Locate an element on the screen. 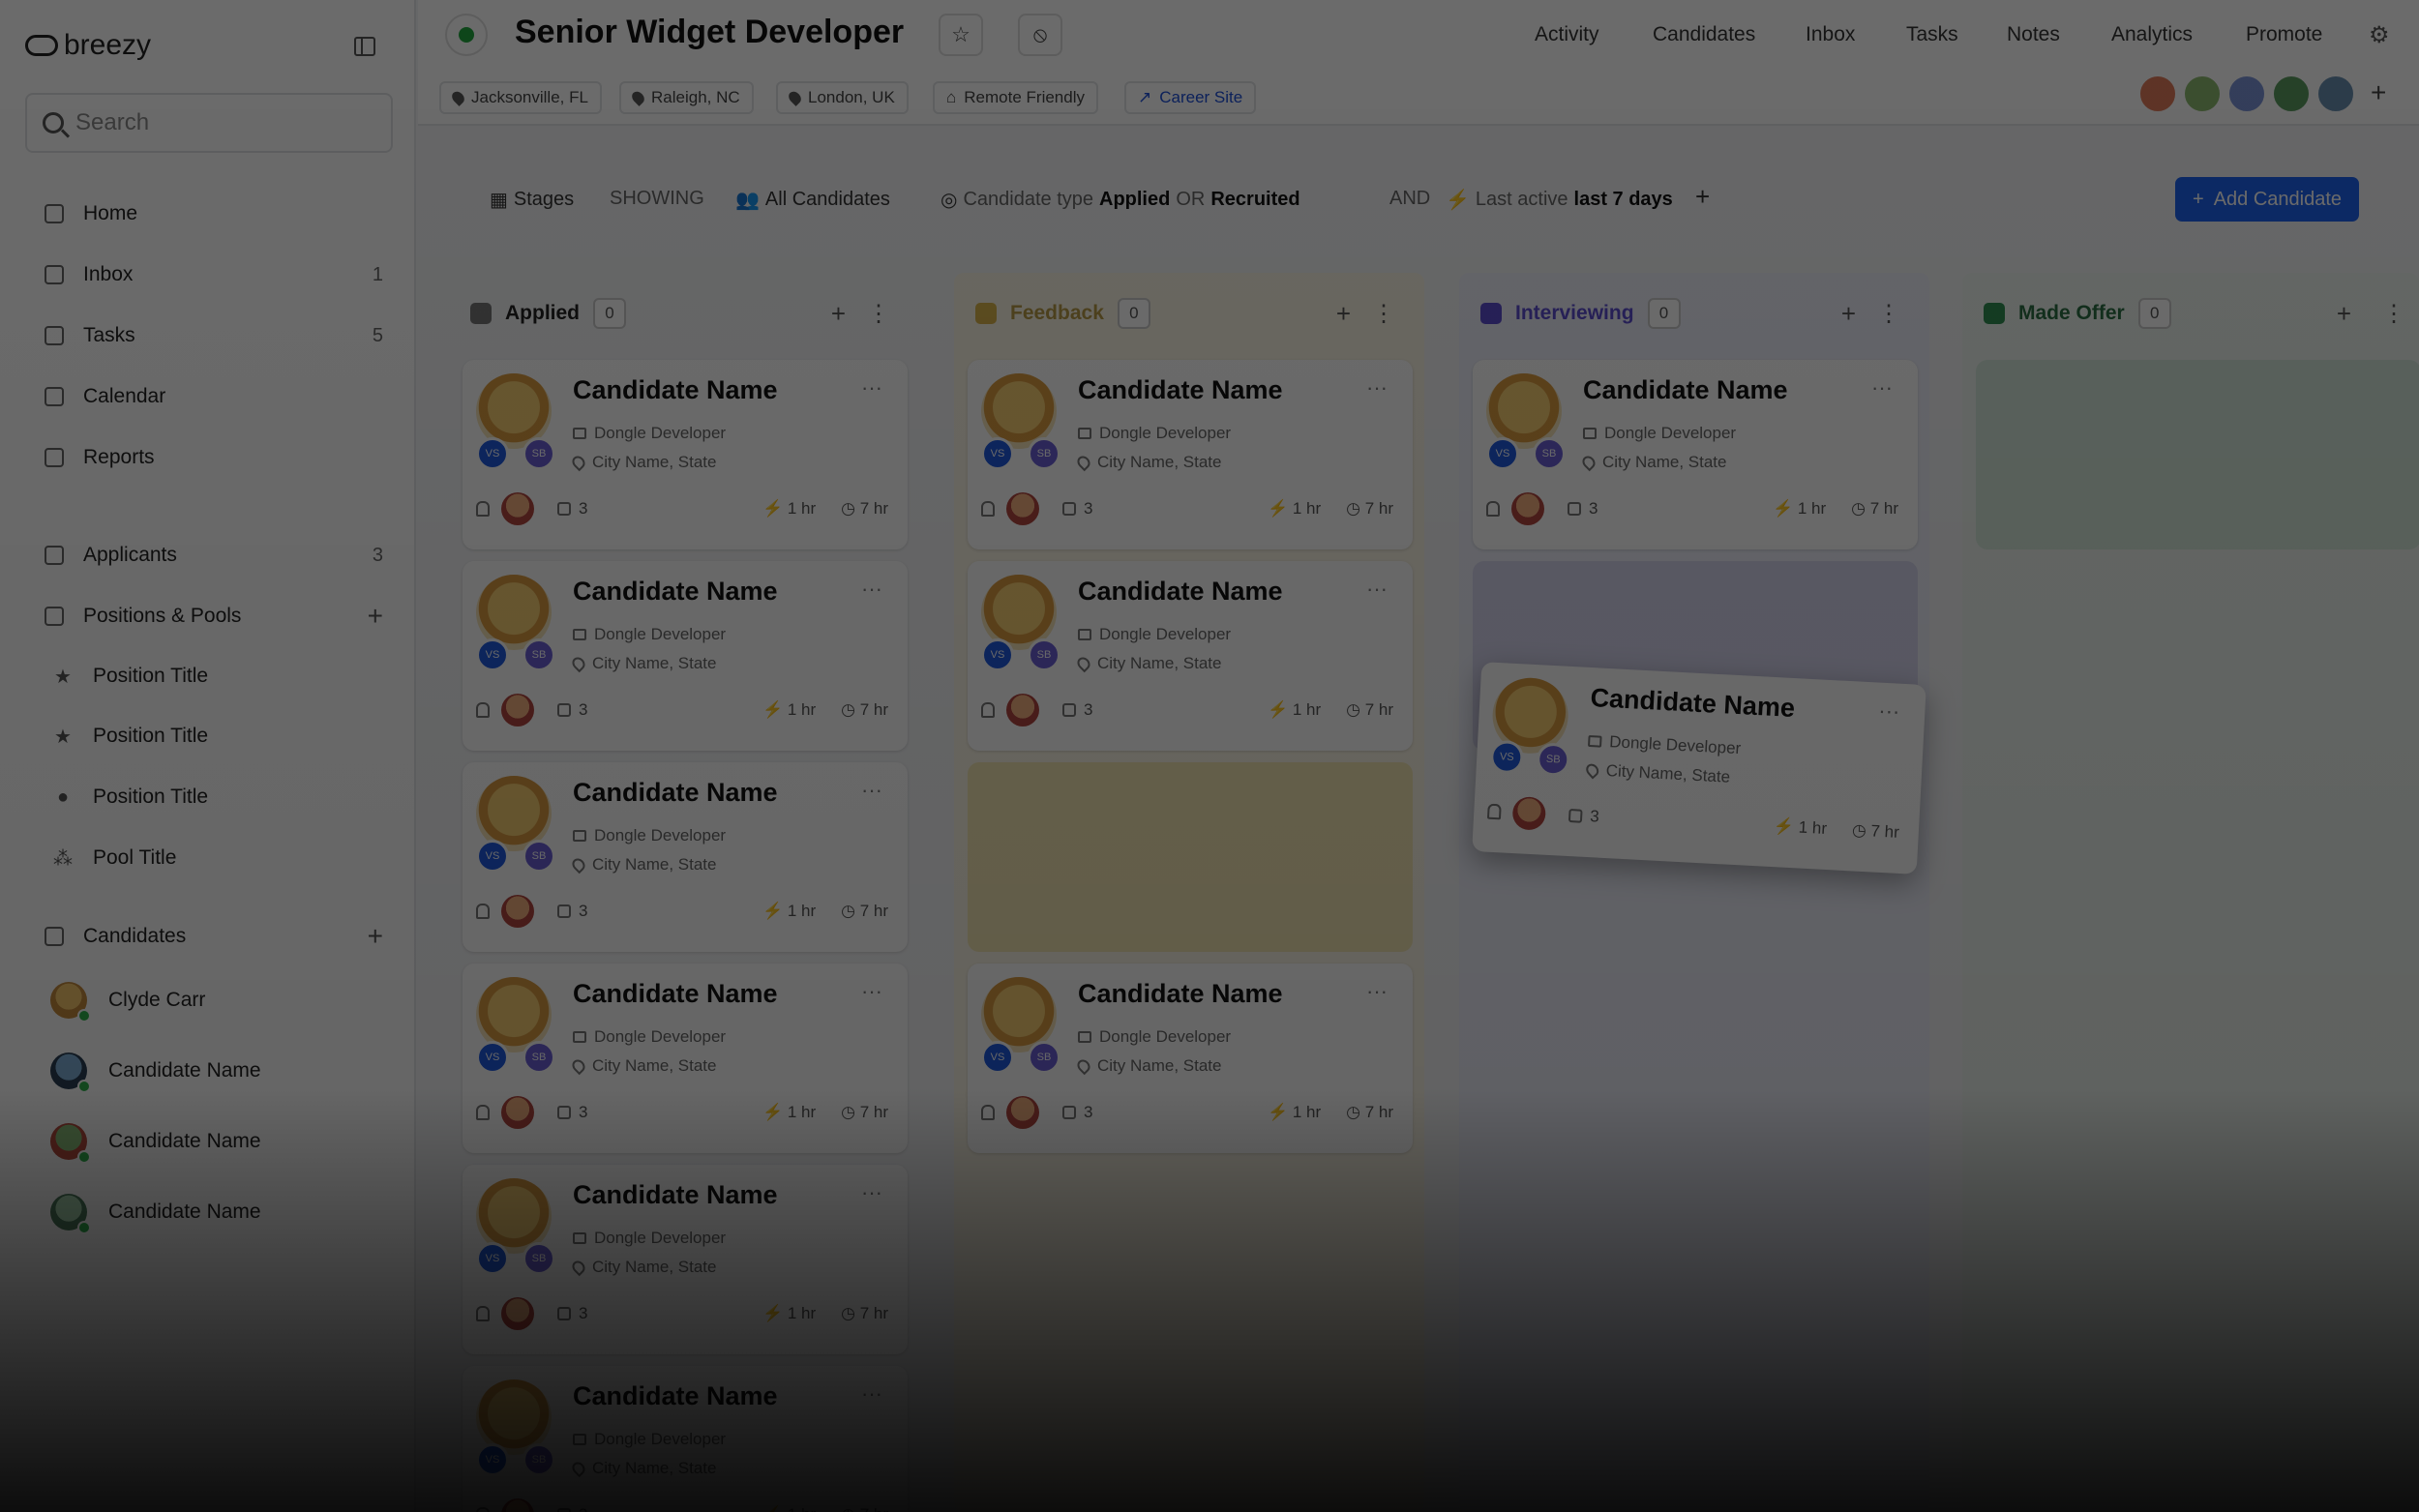 The image size is (2419, 1512). tab-analytics: Analytics is located at coordinates (2152, 35).